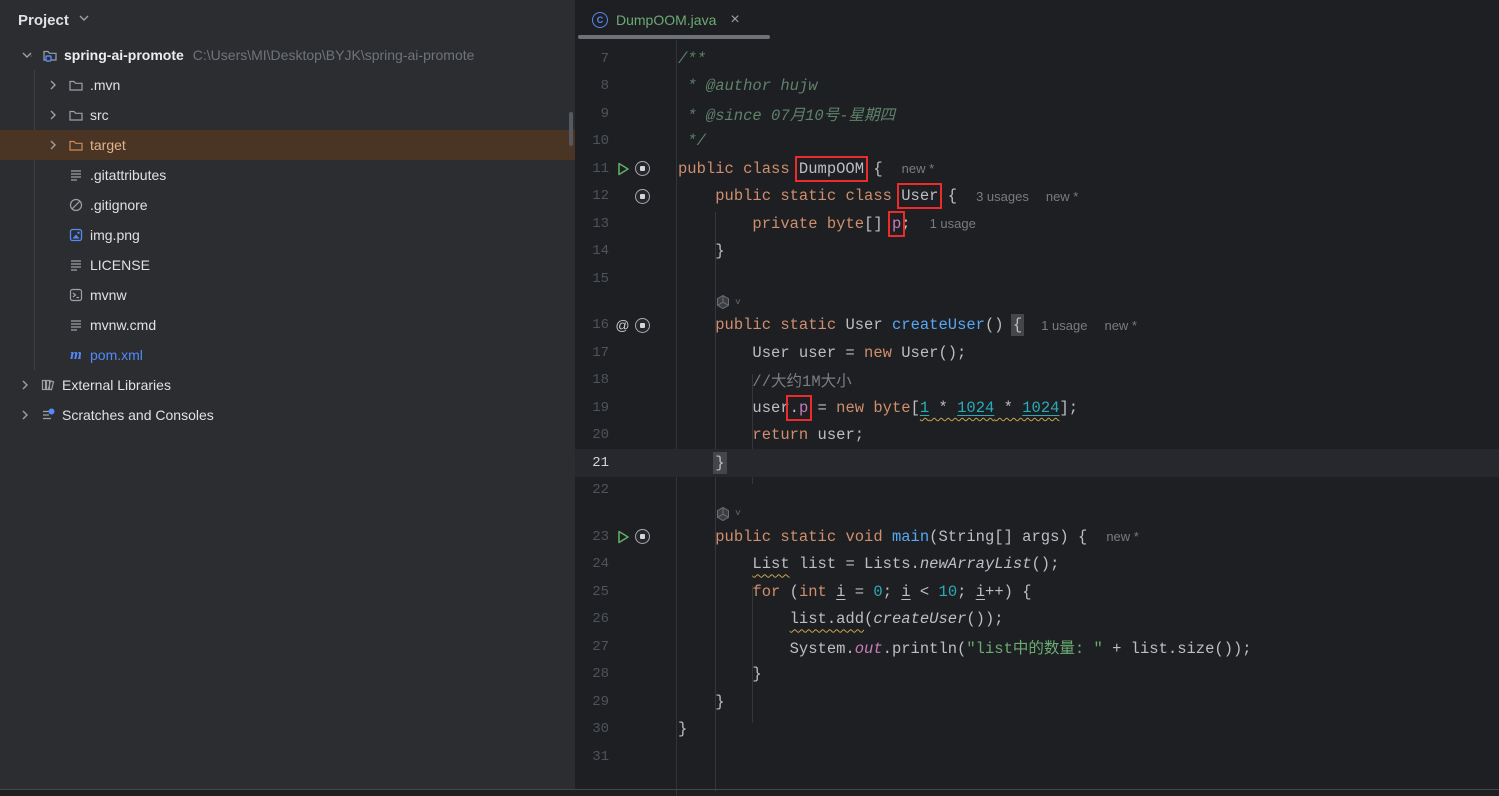  I want to click on code-line-17: 17 User user = new User();, so click(1037, 353).